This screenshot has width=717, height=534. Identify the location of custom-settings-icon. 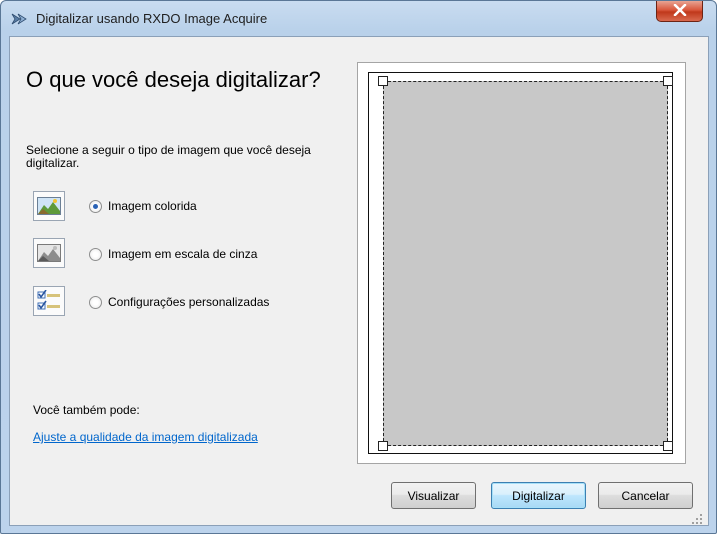
(49, 301).